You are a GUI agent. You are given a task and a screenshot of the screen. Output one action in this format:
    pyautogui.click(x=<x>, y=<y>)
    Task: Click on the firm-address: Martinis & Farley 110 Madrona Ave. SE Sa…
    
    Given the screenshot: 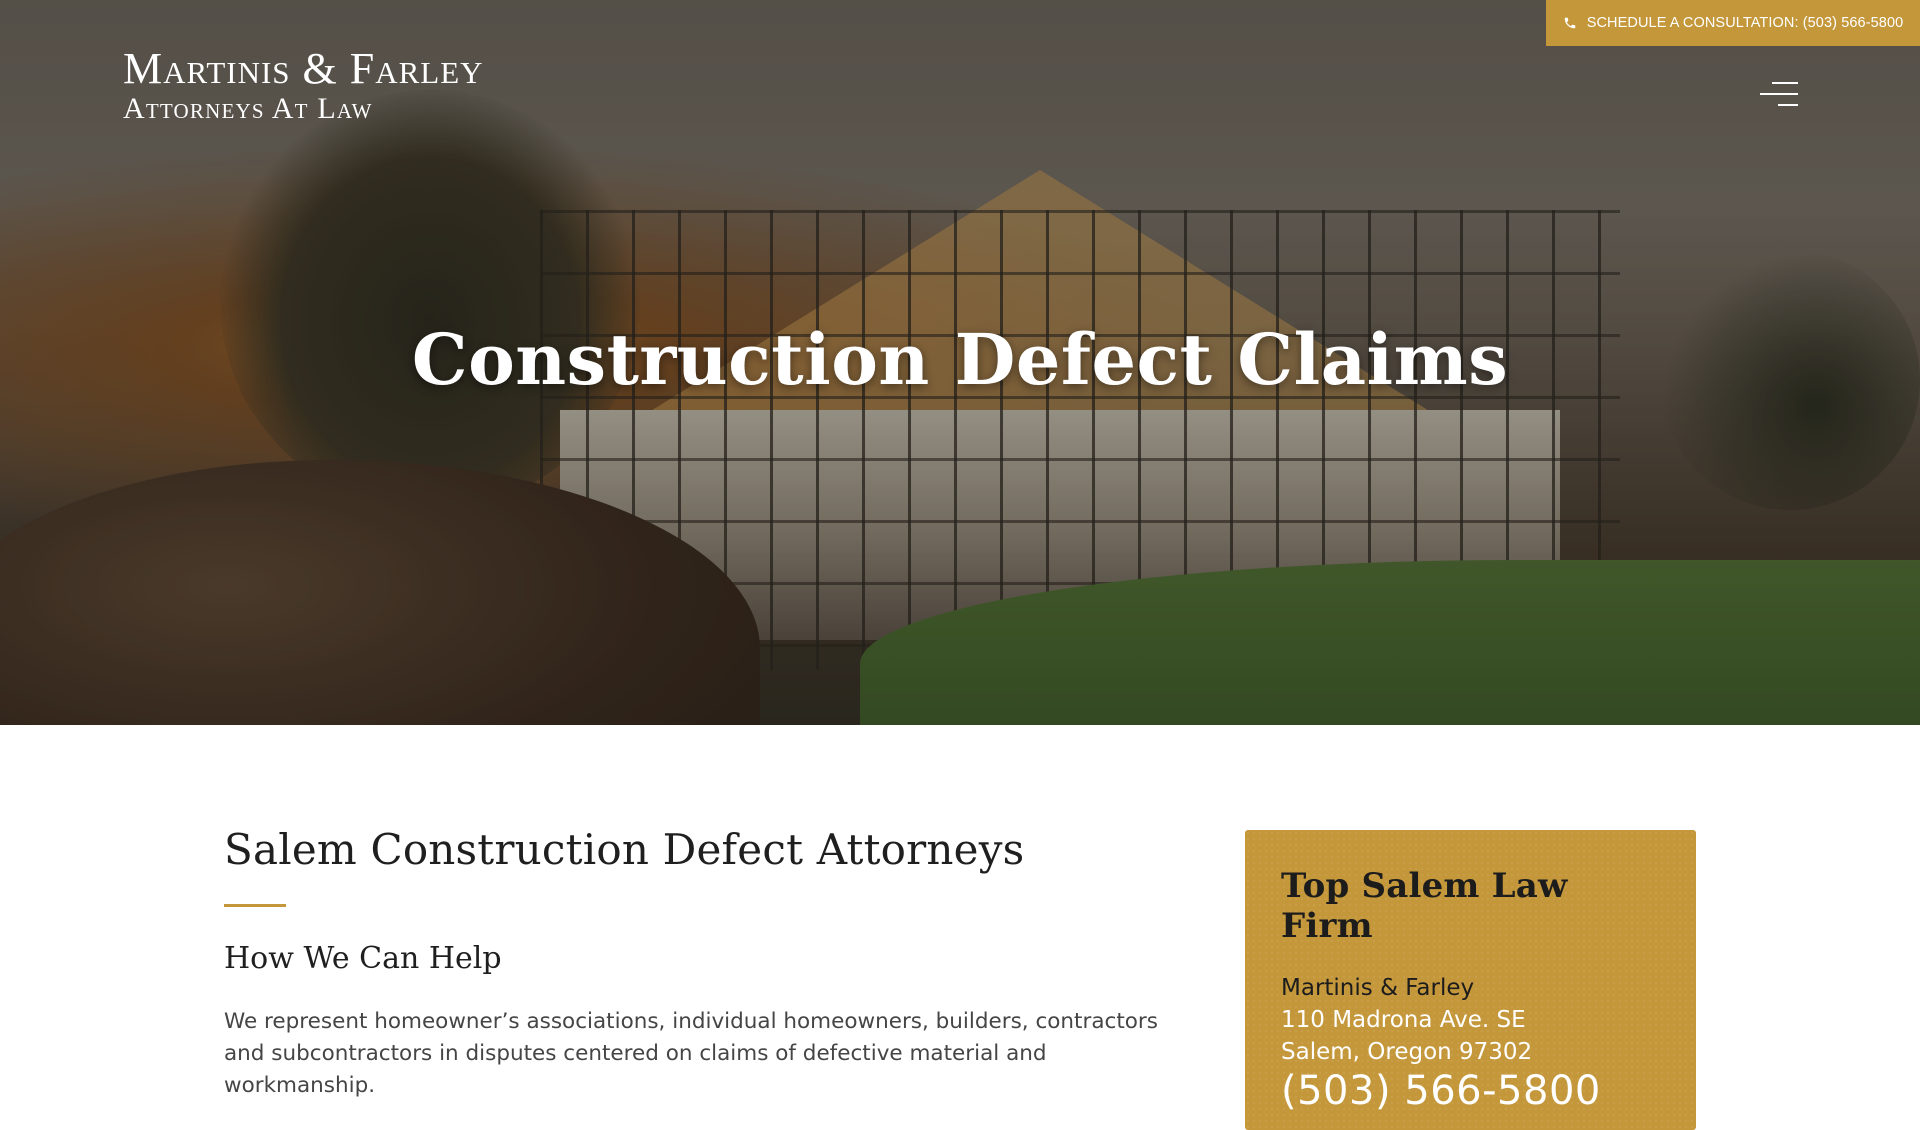 What is the action you would take?
    pyautogui.click(x=1470, y=1020)
    